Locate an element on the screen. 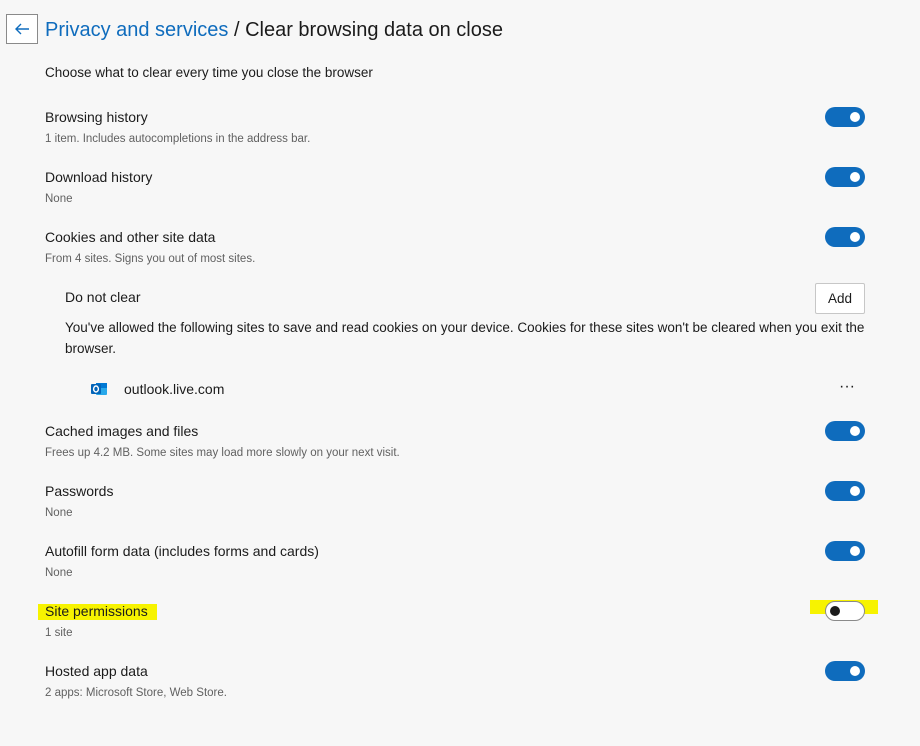 Image resolution: width=920 pixels, height=746 pixels. toggle-hosted-app-data is located at coordinates (845, 671).